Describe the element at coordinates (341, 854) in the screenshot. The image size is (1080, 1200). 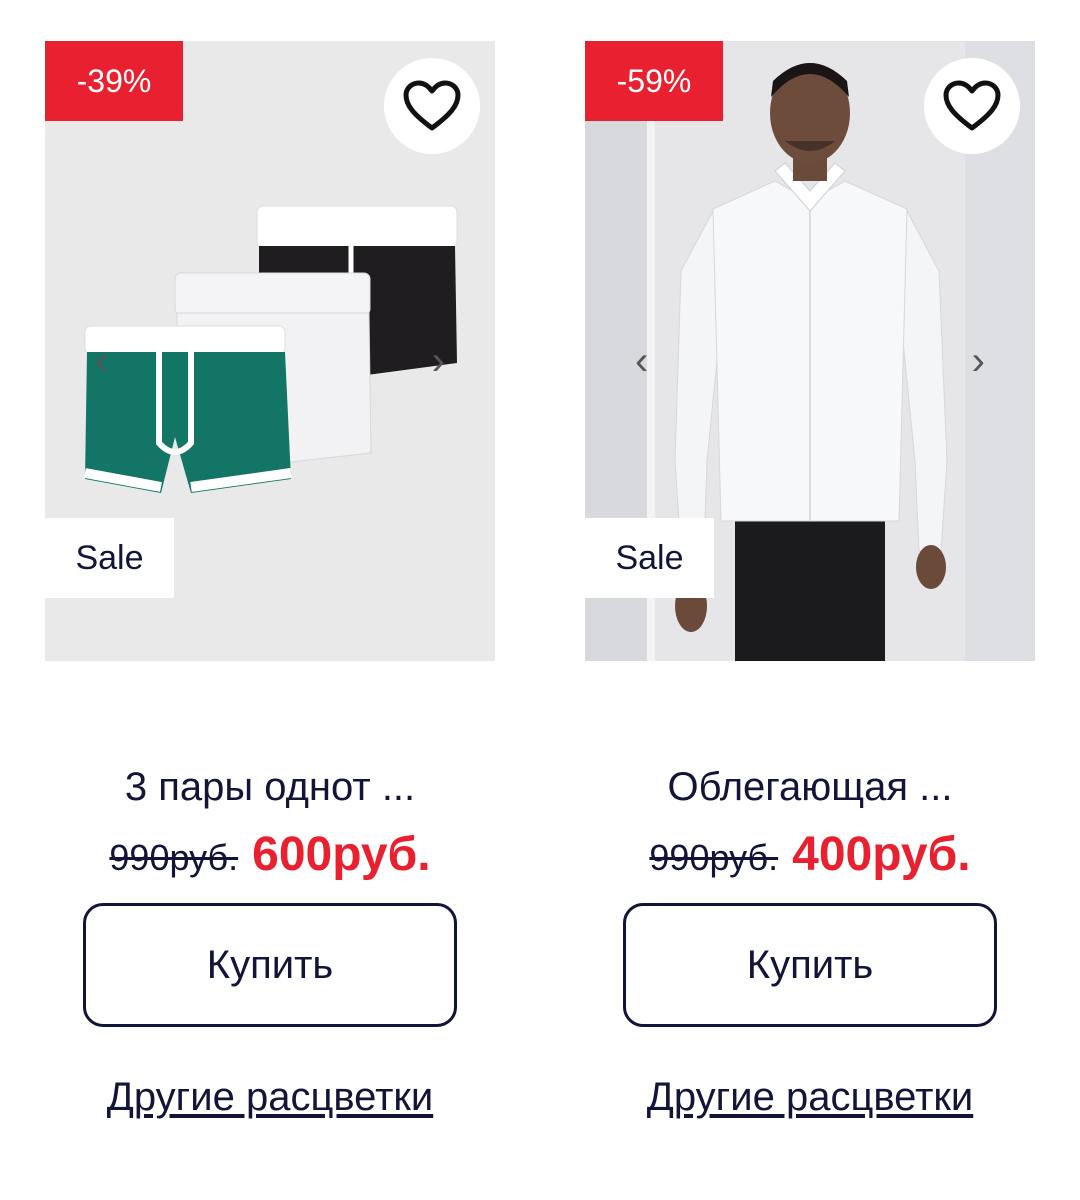
I see `sale-price: 600руб.` at that location.